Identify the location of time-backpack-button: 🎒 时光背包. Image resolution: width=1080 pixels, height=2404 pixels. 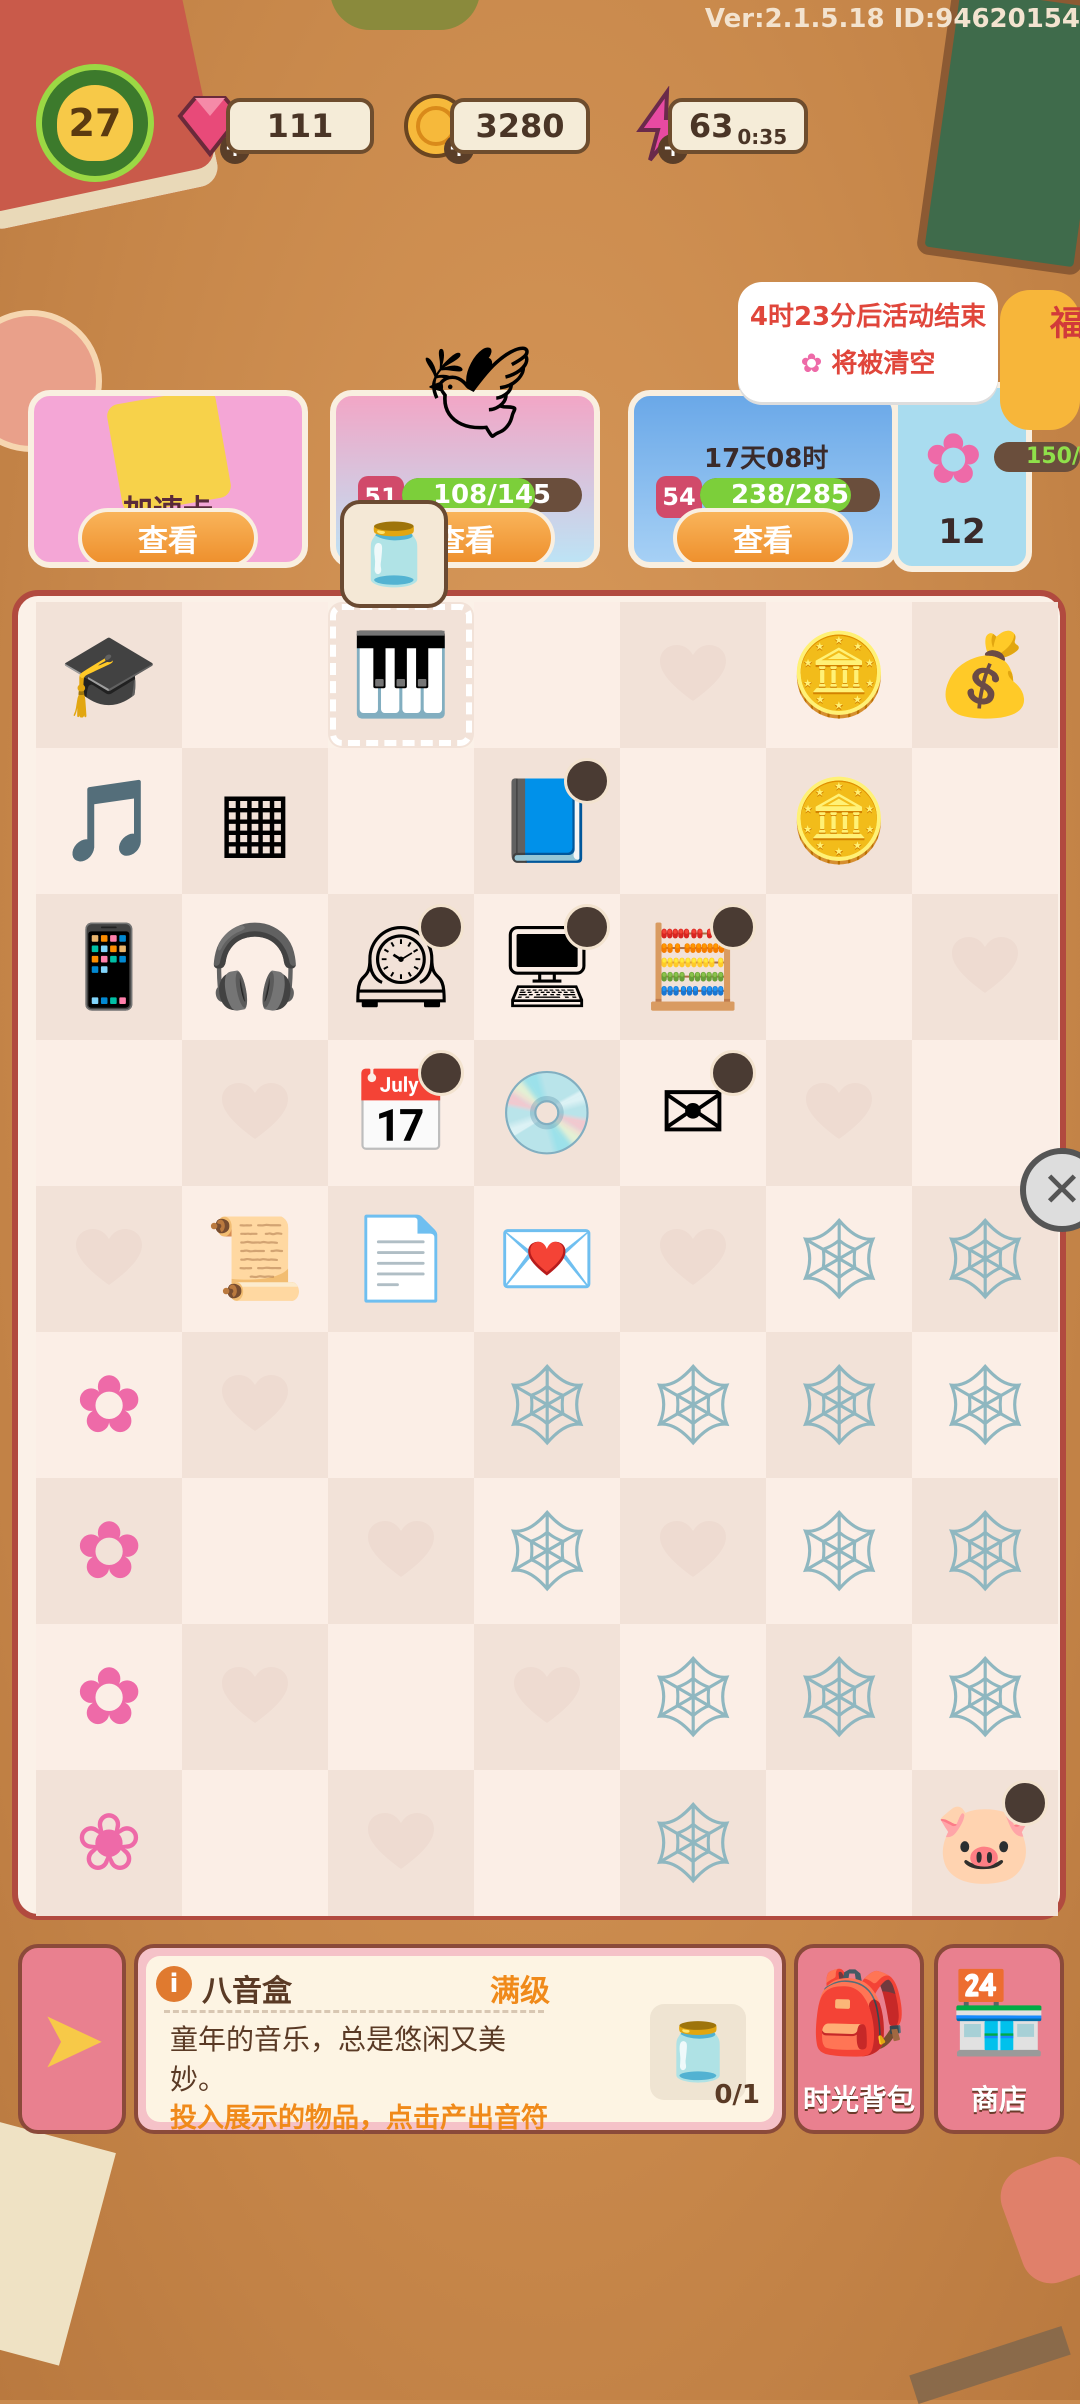
(859, 2039).